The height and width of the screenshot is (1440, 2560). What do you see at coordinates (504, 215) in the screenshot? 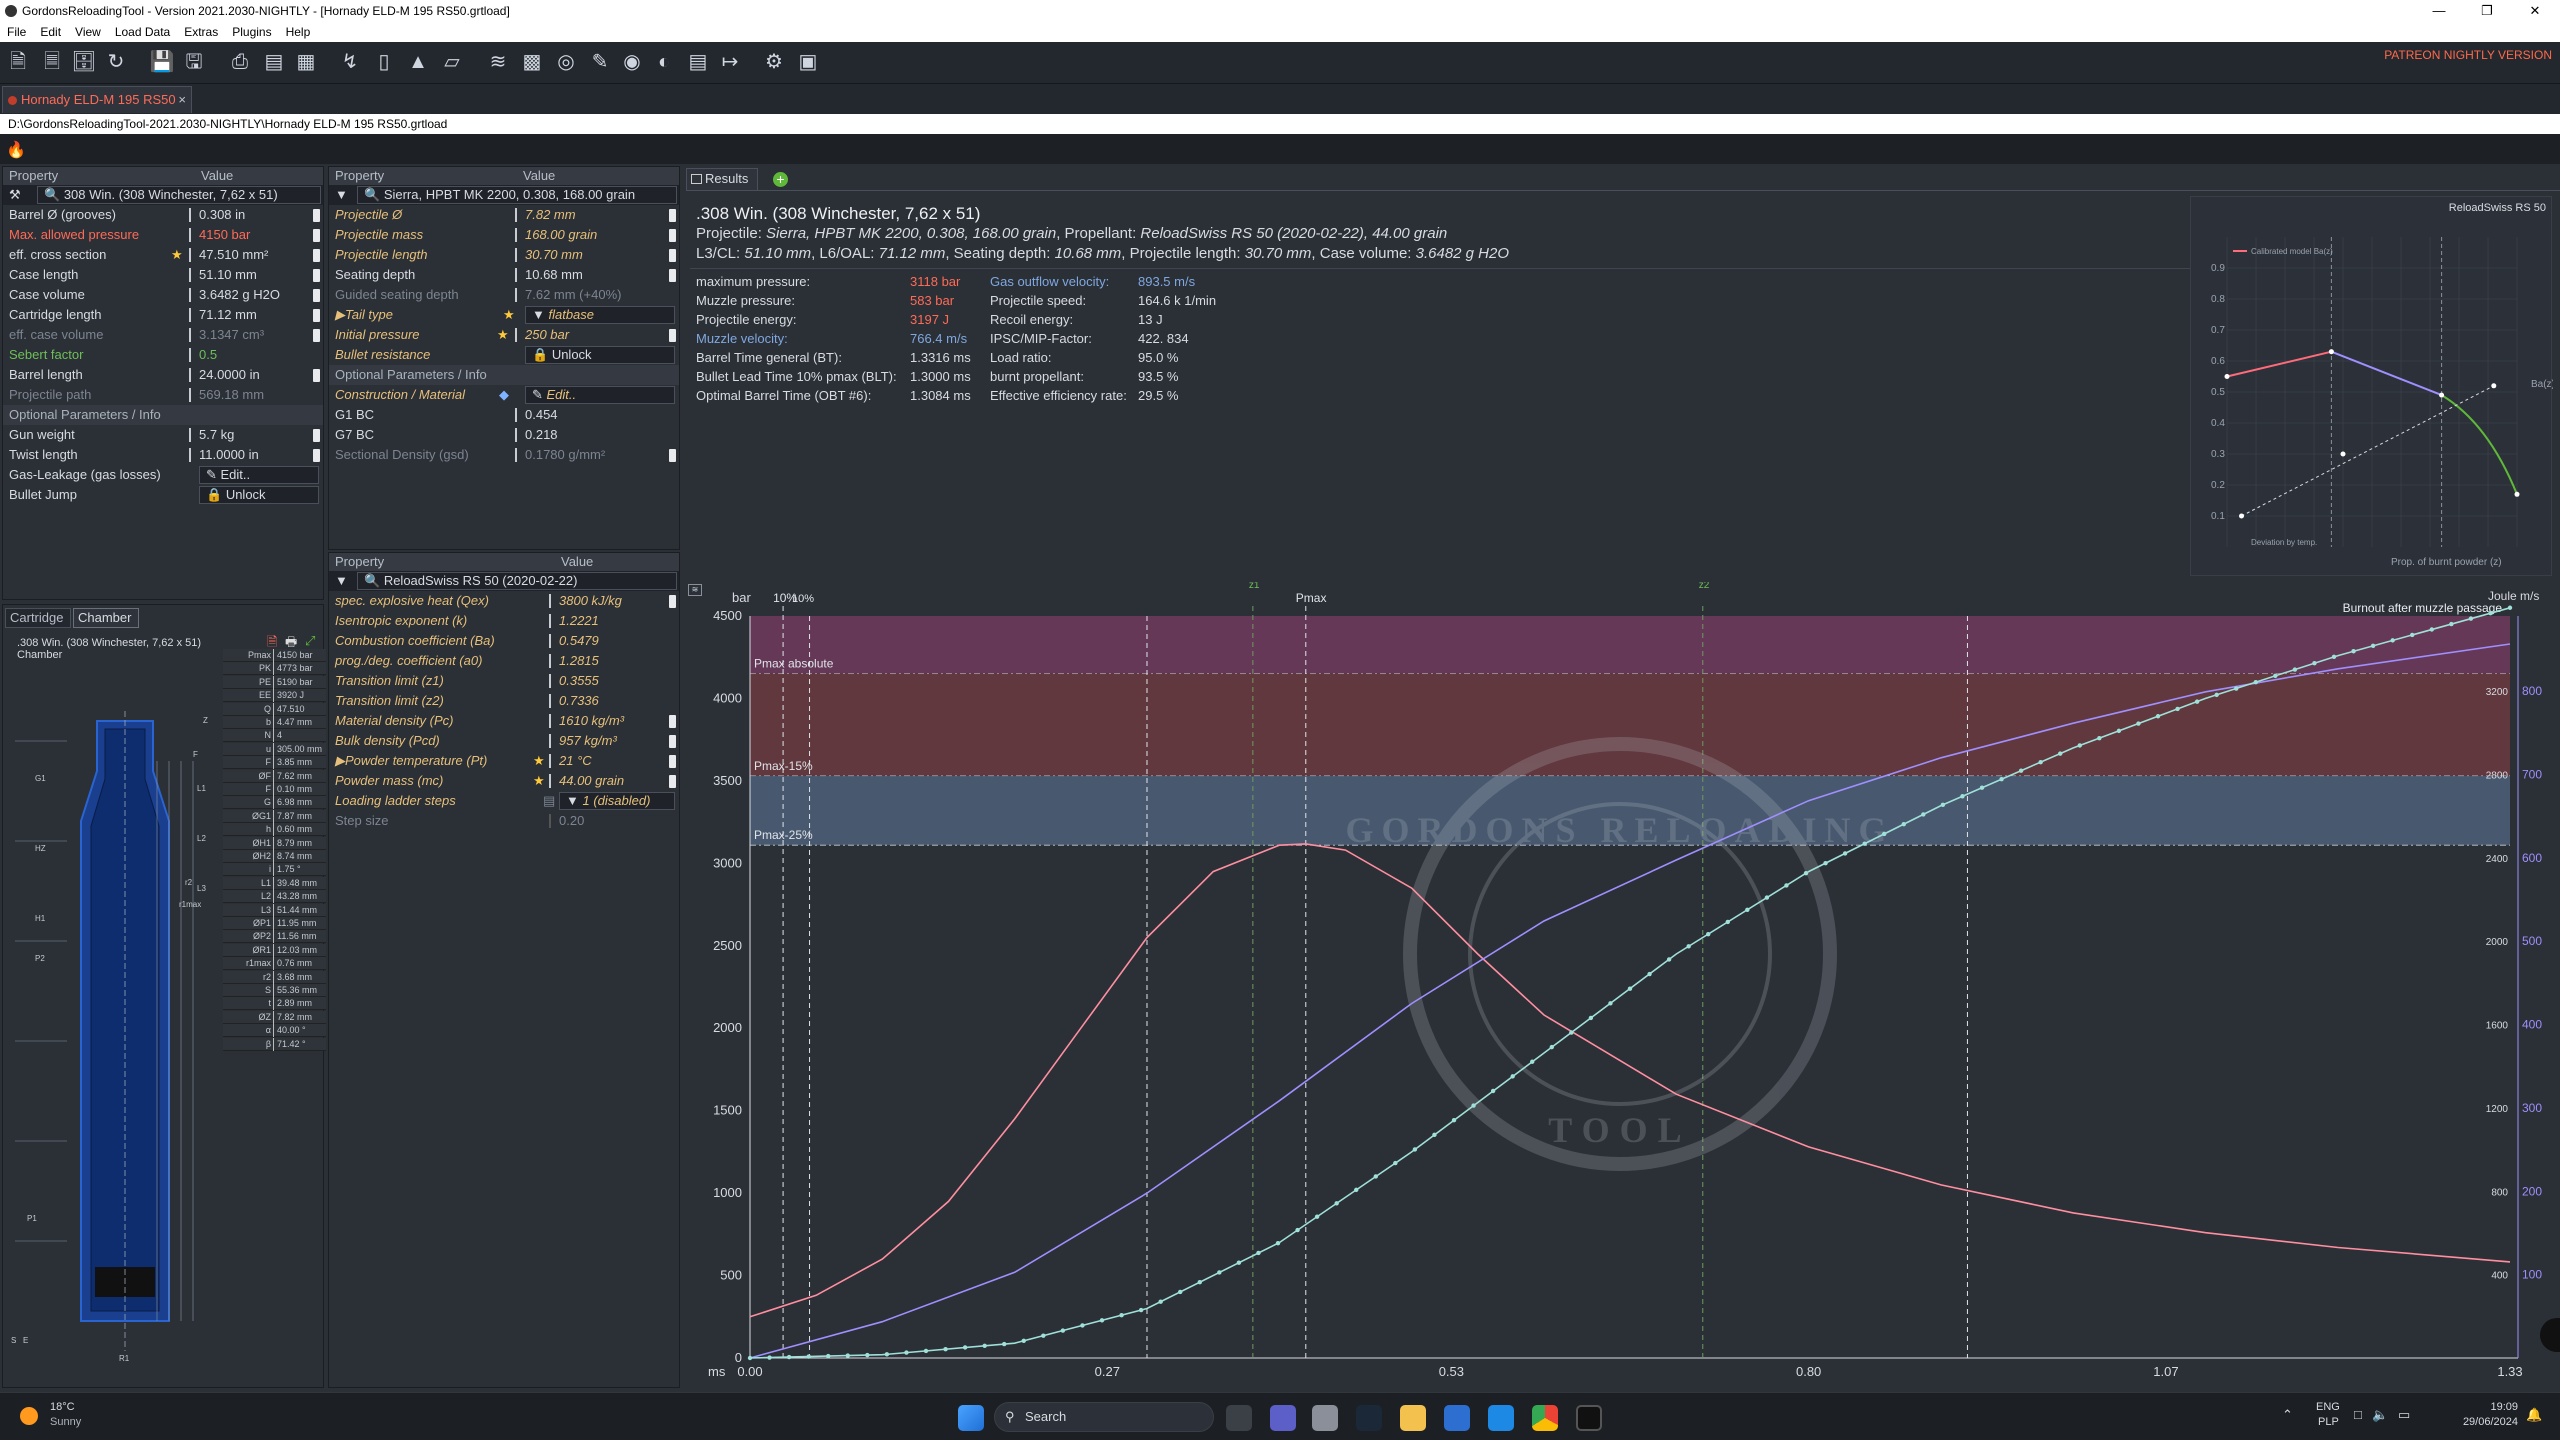
I see `prop-row: Projectile Ø 7.82 mm` at bounding box center [504, 215].